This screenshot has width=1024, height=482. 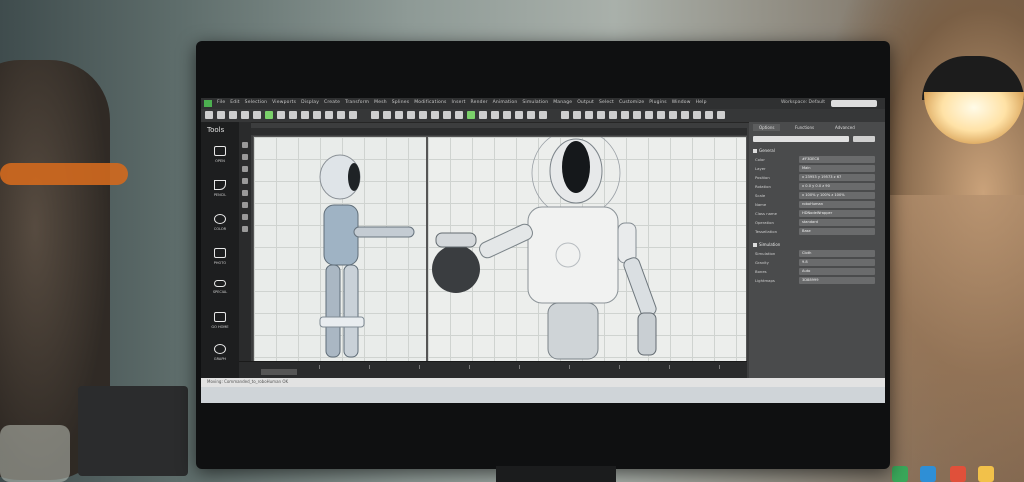 What do you see at coordinates (854, 103) in the screenshot?
I see `search-input` at bounding box center [854, 103].